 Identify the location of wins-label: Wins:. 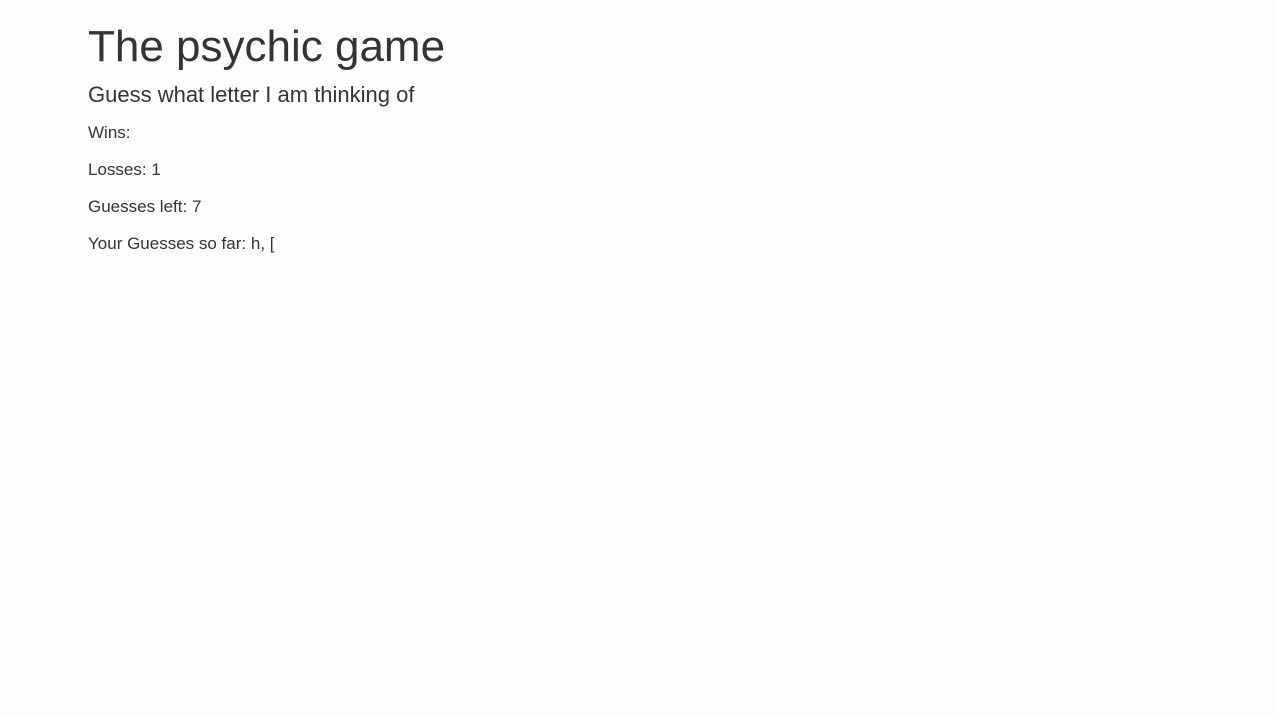
(109, 132).